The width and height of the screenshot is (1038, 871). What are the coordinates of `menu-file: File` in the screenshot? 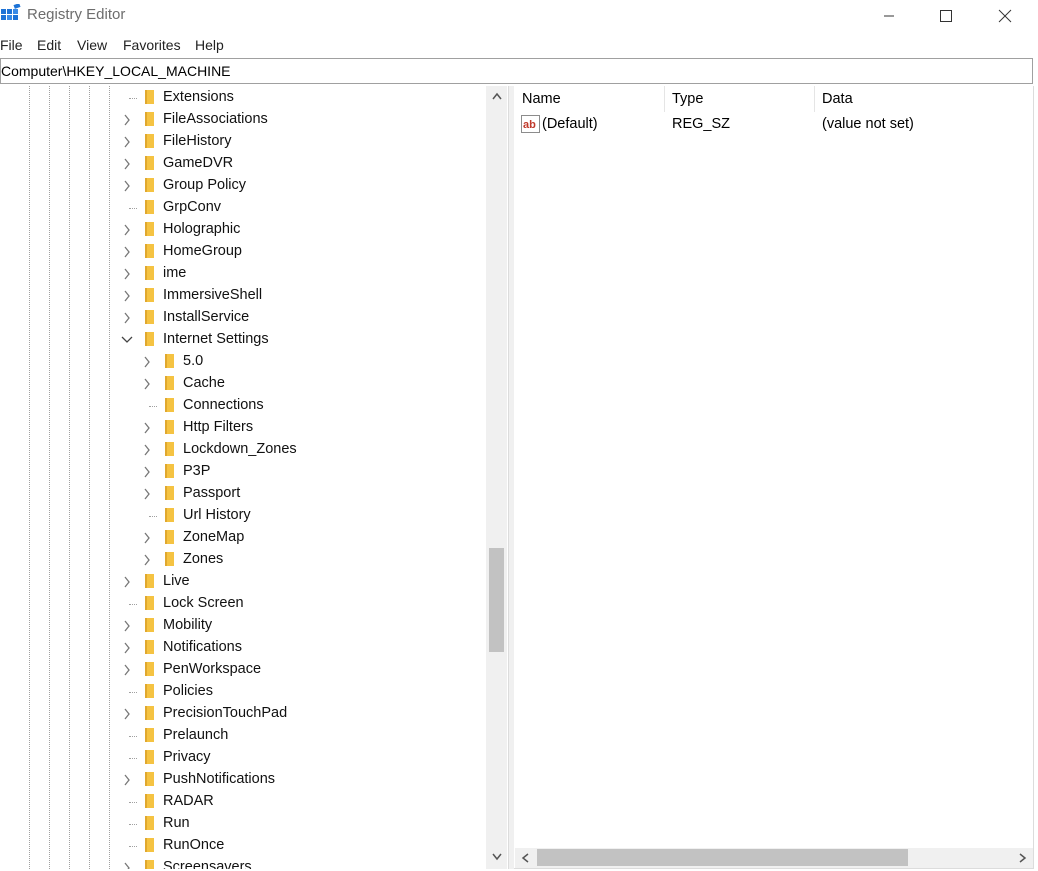 It's located at (11, 45).